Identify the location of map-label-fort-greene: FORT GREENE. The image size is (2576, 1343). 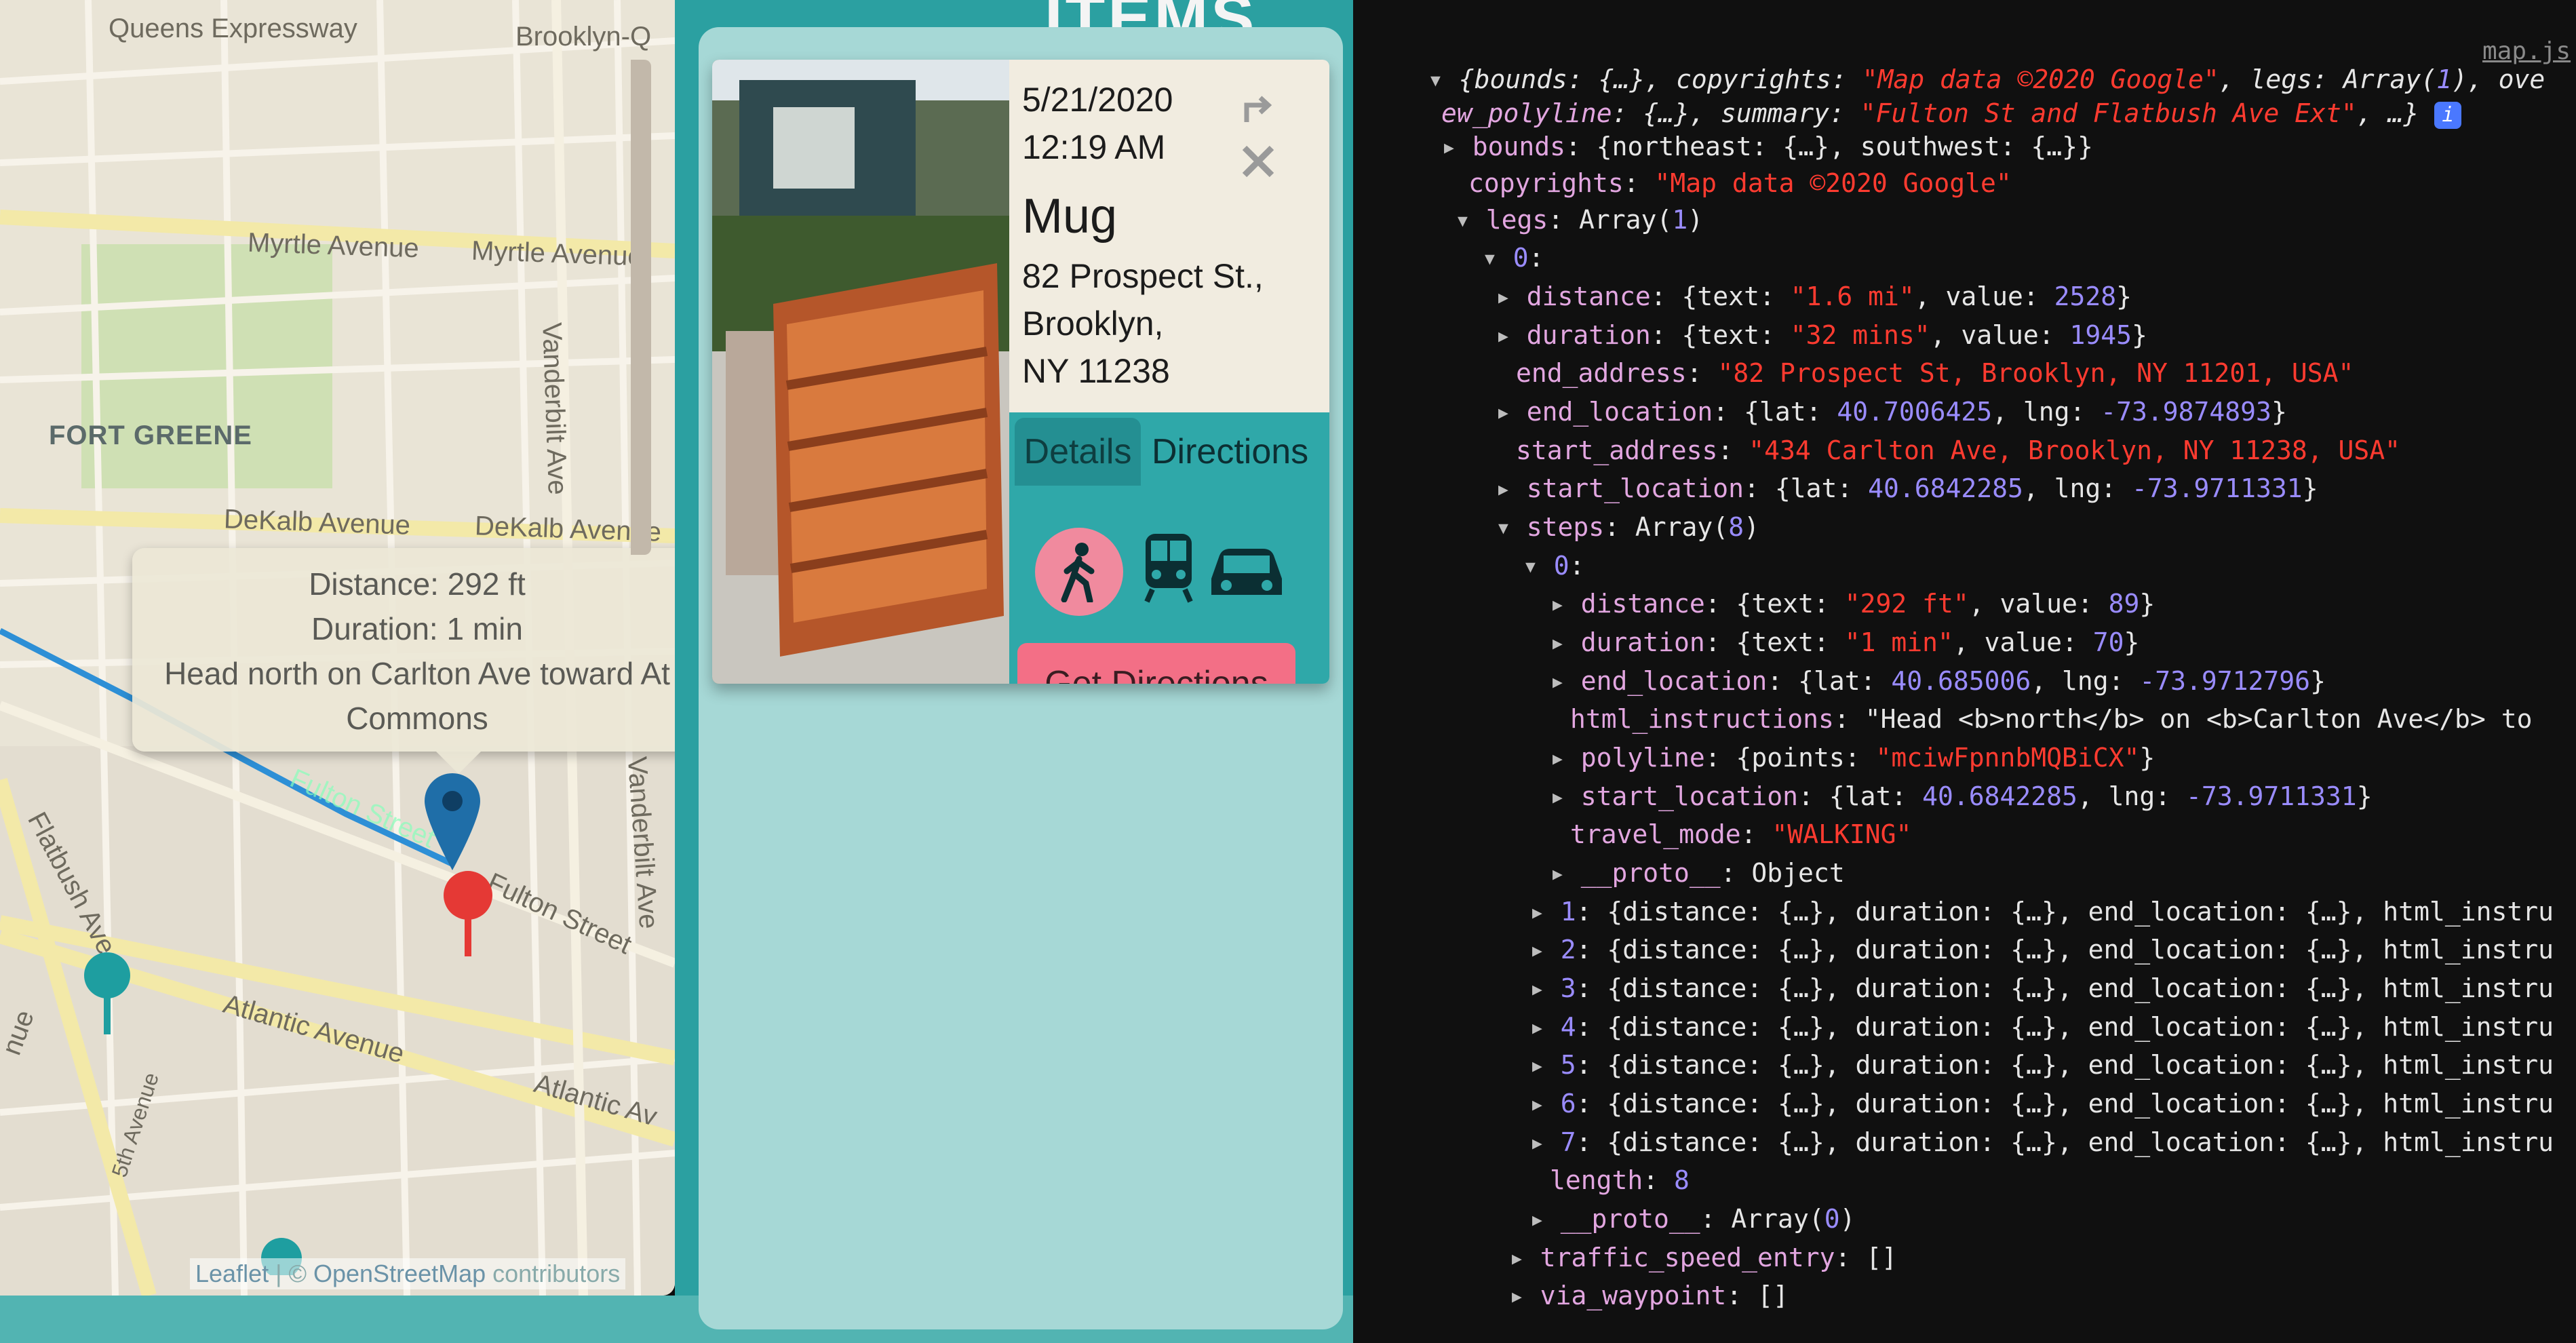
(150, 435).